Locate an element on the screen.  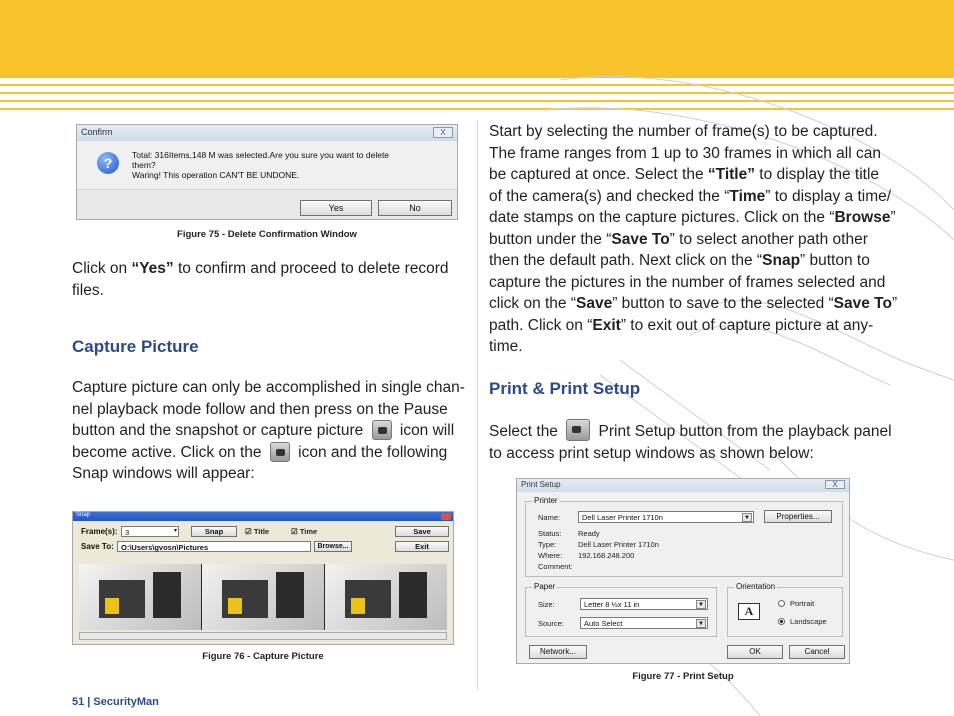
source-label: Source: is located at coordinates (551, 623).